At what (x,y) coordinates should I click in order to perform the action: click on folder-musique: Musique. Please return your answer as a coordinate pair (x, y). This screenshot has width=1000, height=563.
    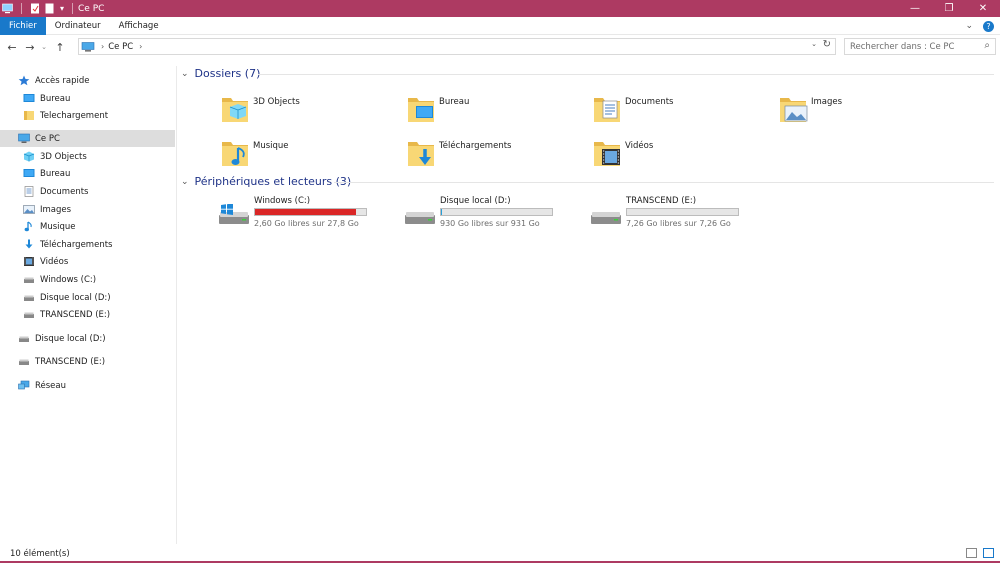
    Looking at the image, I should click on (254, 153).